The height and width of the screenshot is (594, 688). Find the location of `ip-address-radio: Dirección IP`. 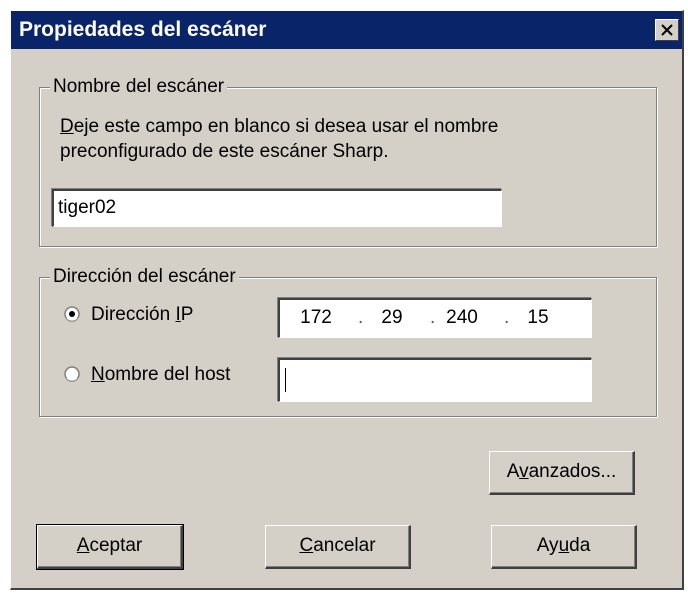

ip-address-radio: Dirección IP is located at coordinates (164, 316).